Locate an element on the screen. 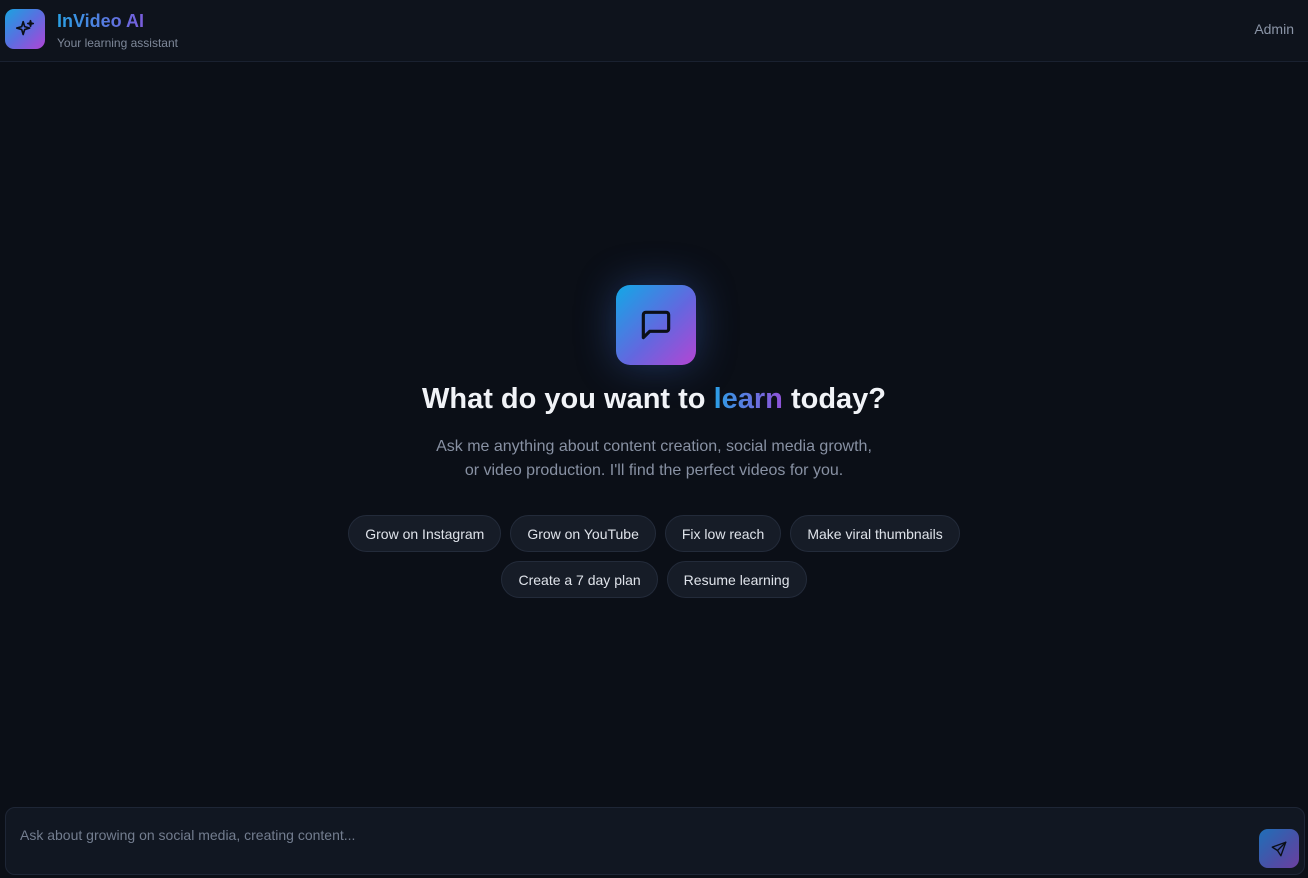 The image size is (1308, 878). chip-fix-low-reach: Fix low reach is located at coordinates (723, 533).